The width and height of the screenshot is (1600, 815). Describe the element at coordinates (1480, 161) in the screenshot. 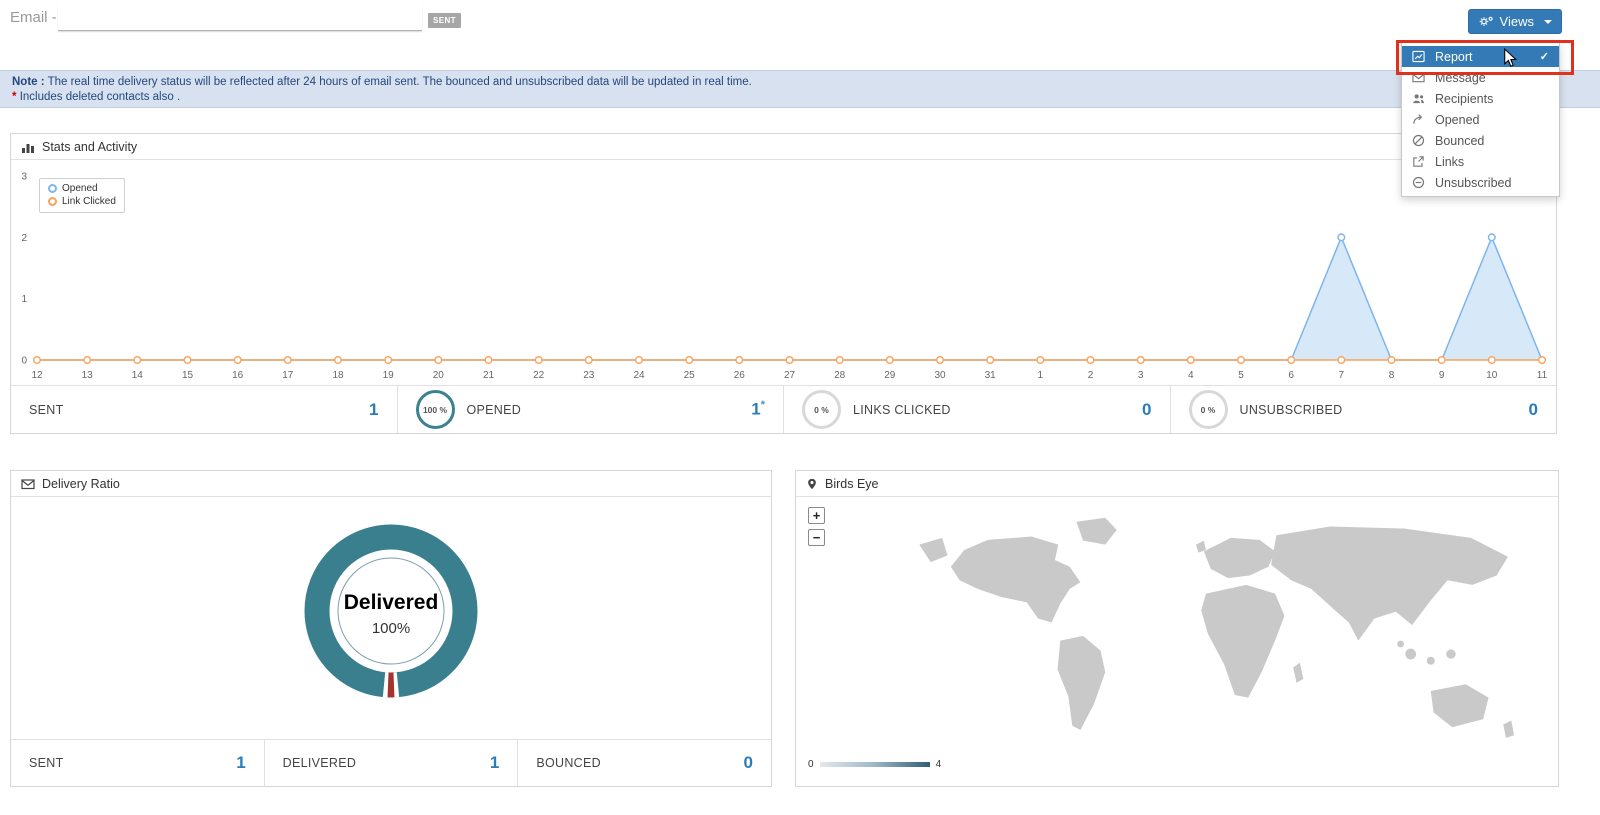

I see `menu-item-links: Links` at that location.